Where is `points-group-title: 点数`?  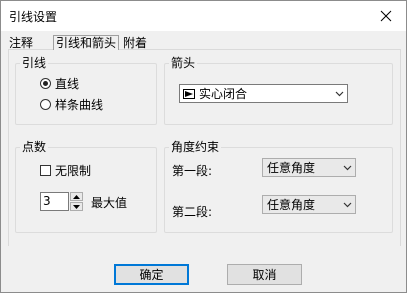
points-group-title: 点数 is located at coordinates (34, 147).